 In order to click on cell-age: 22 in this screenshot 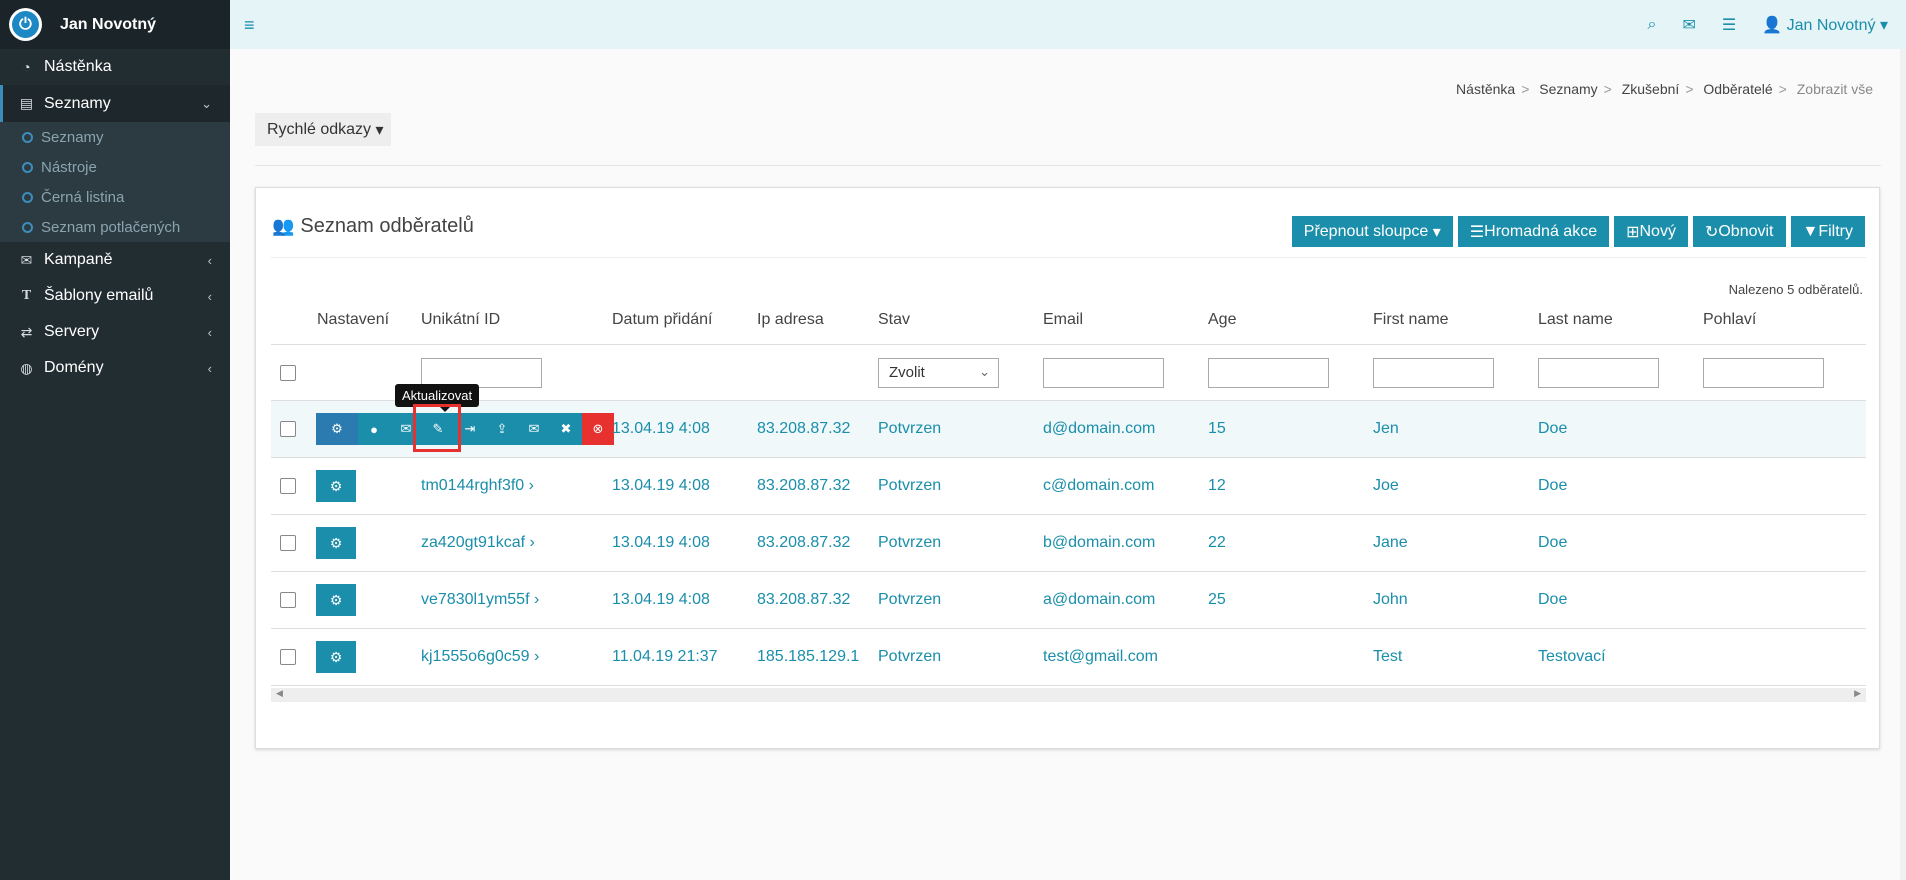, I will do `click(1217, 543)`.